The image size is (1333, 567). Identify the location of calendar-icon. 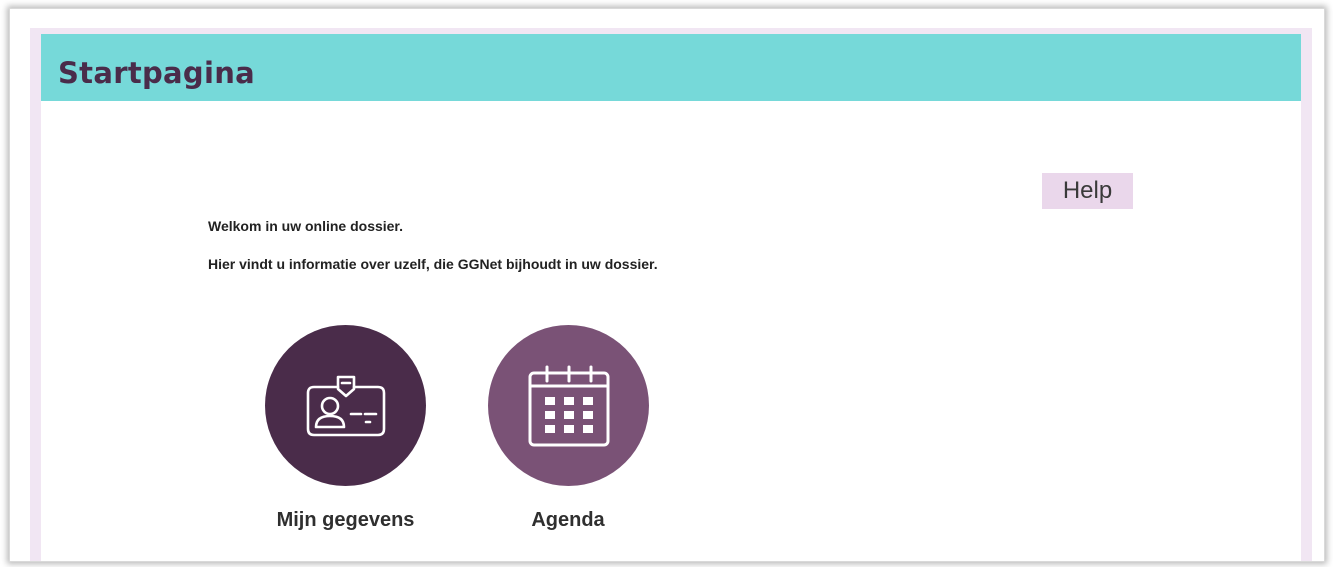
(568, 405).